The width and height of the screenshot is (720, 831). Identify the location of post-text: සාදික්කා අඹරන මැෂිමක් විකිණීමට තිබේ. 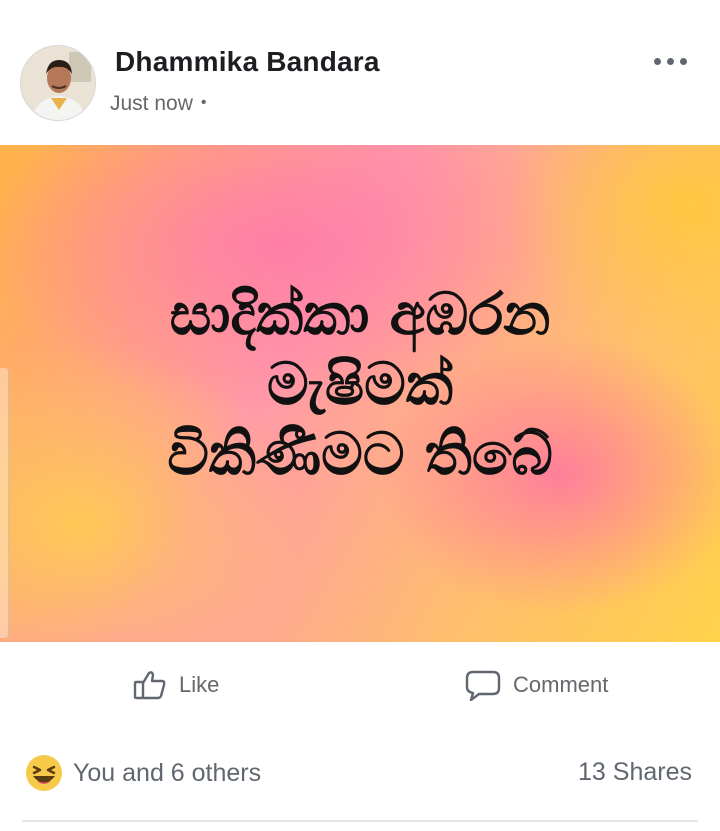
(360, 384).